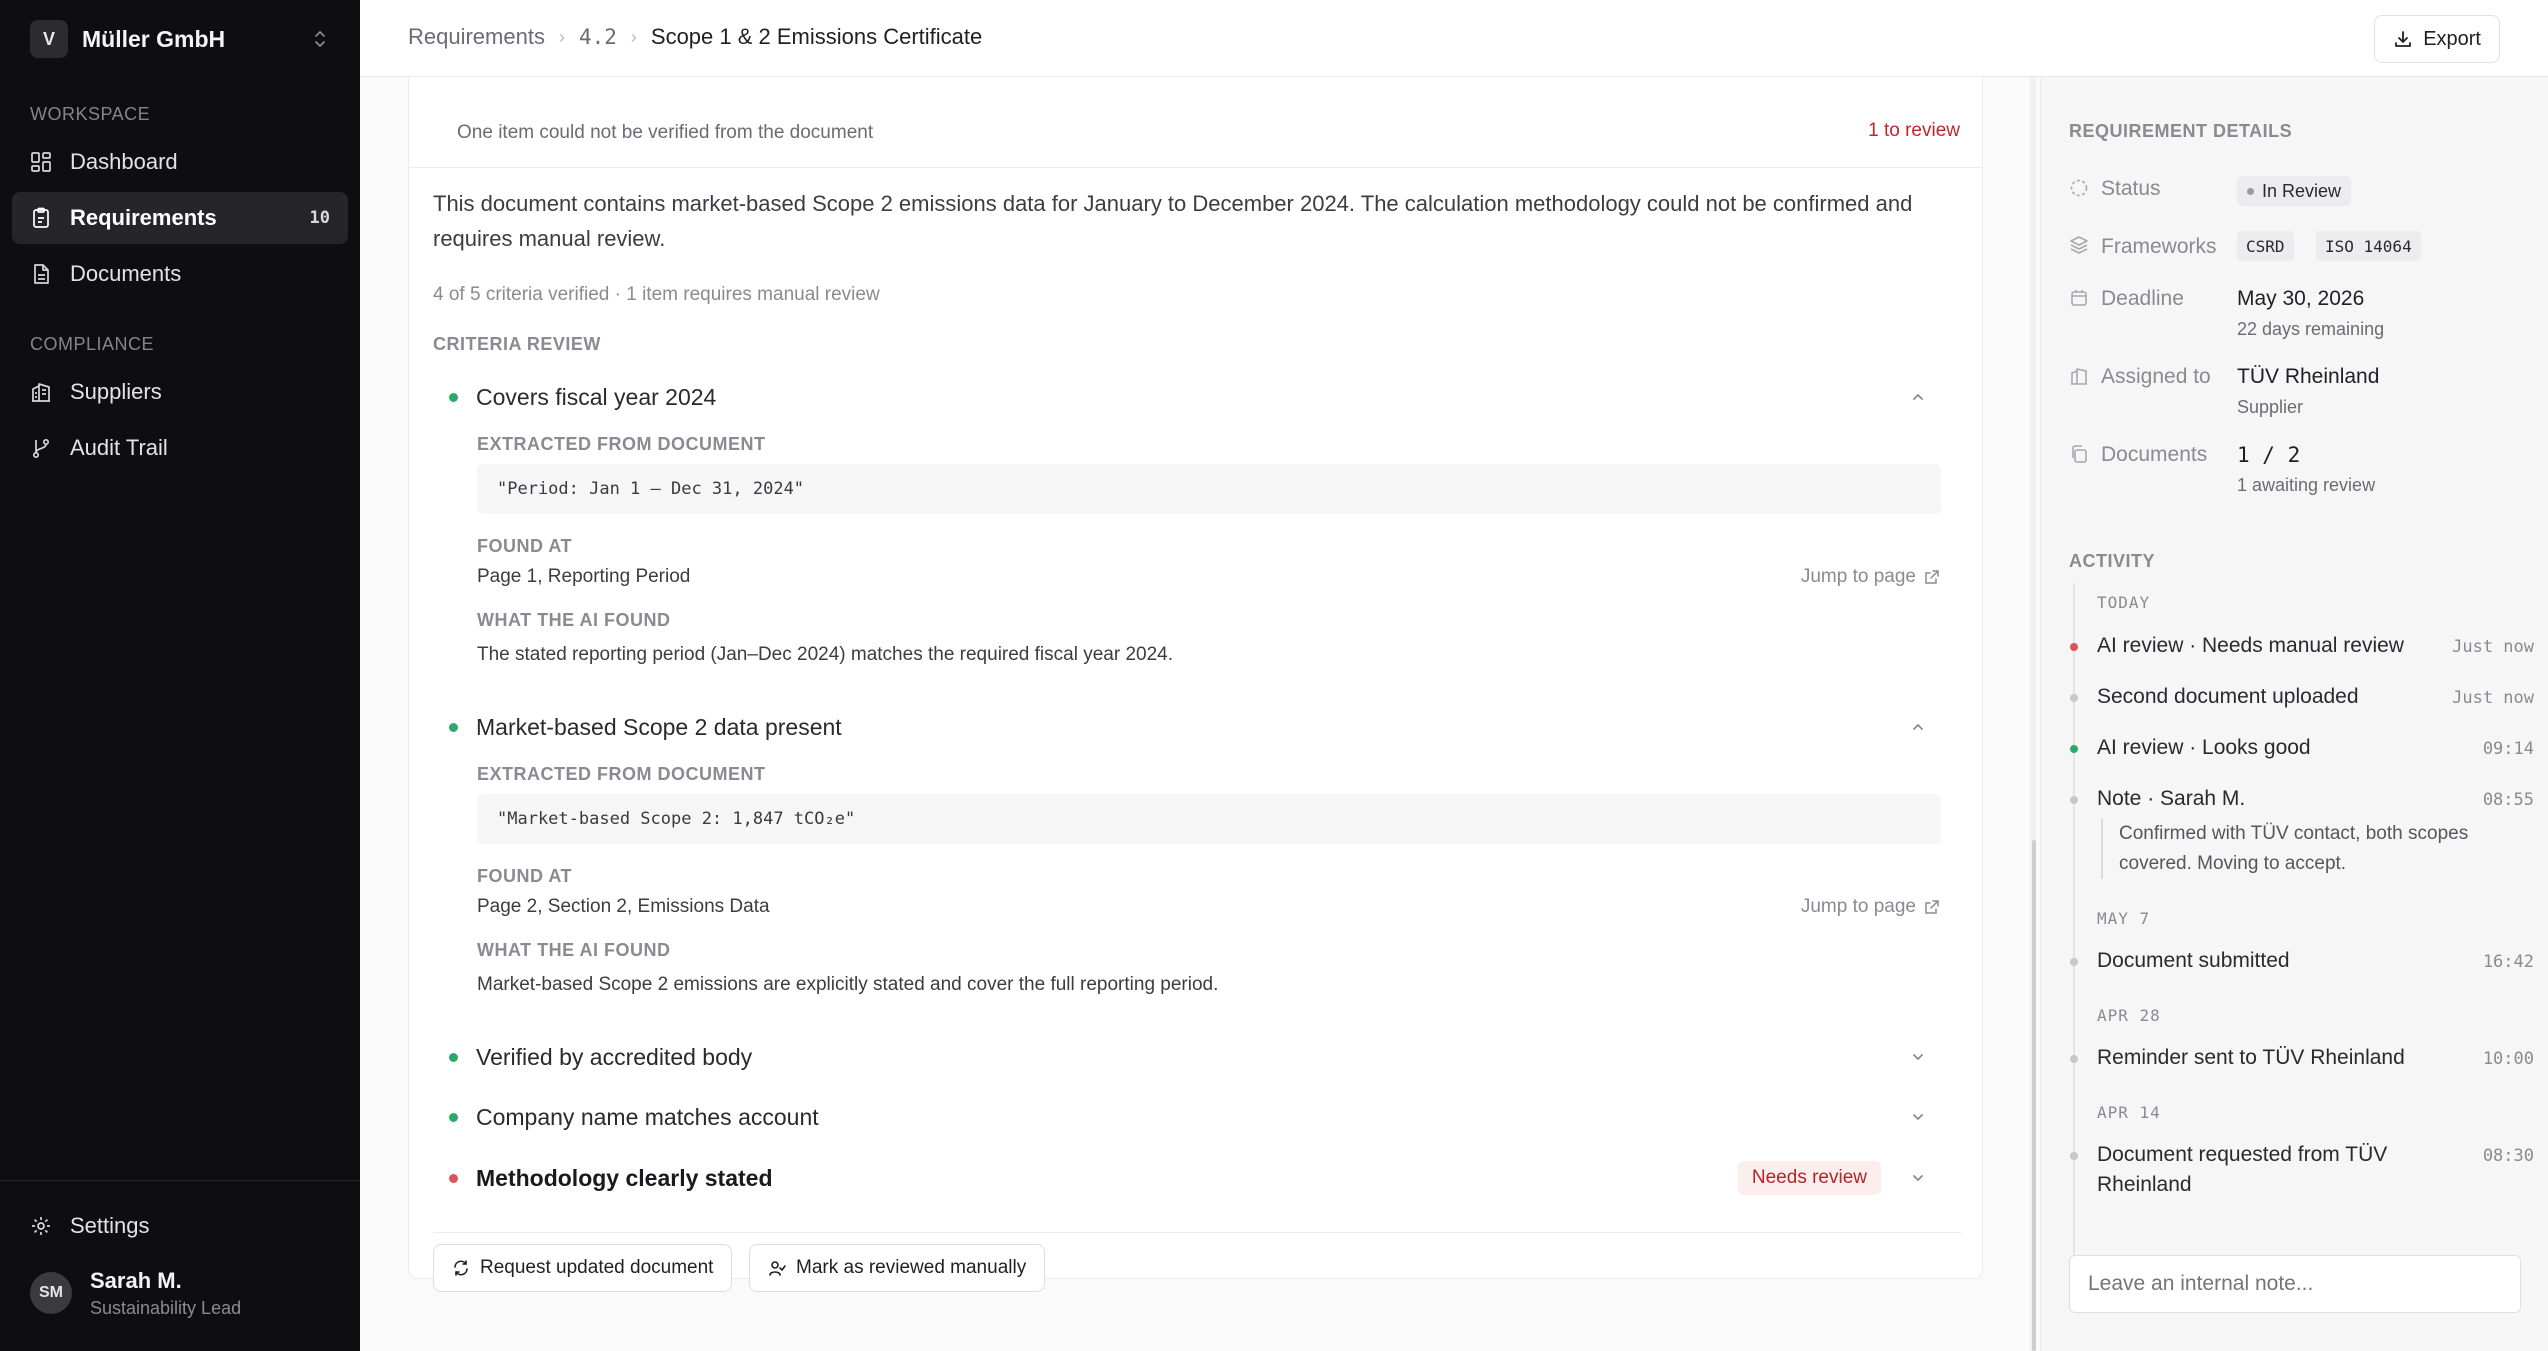 This screenshot has width=2548, height=1351. What do you see at coordinates (2112, 561) in the screenshot?
I see `activity-title: ACTIVITY` at bounding box center [2112, 561].